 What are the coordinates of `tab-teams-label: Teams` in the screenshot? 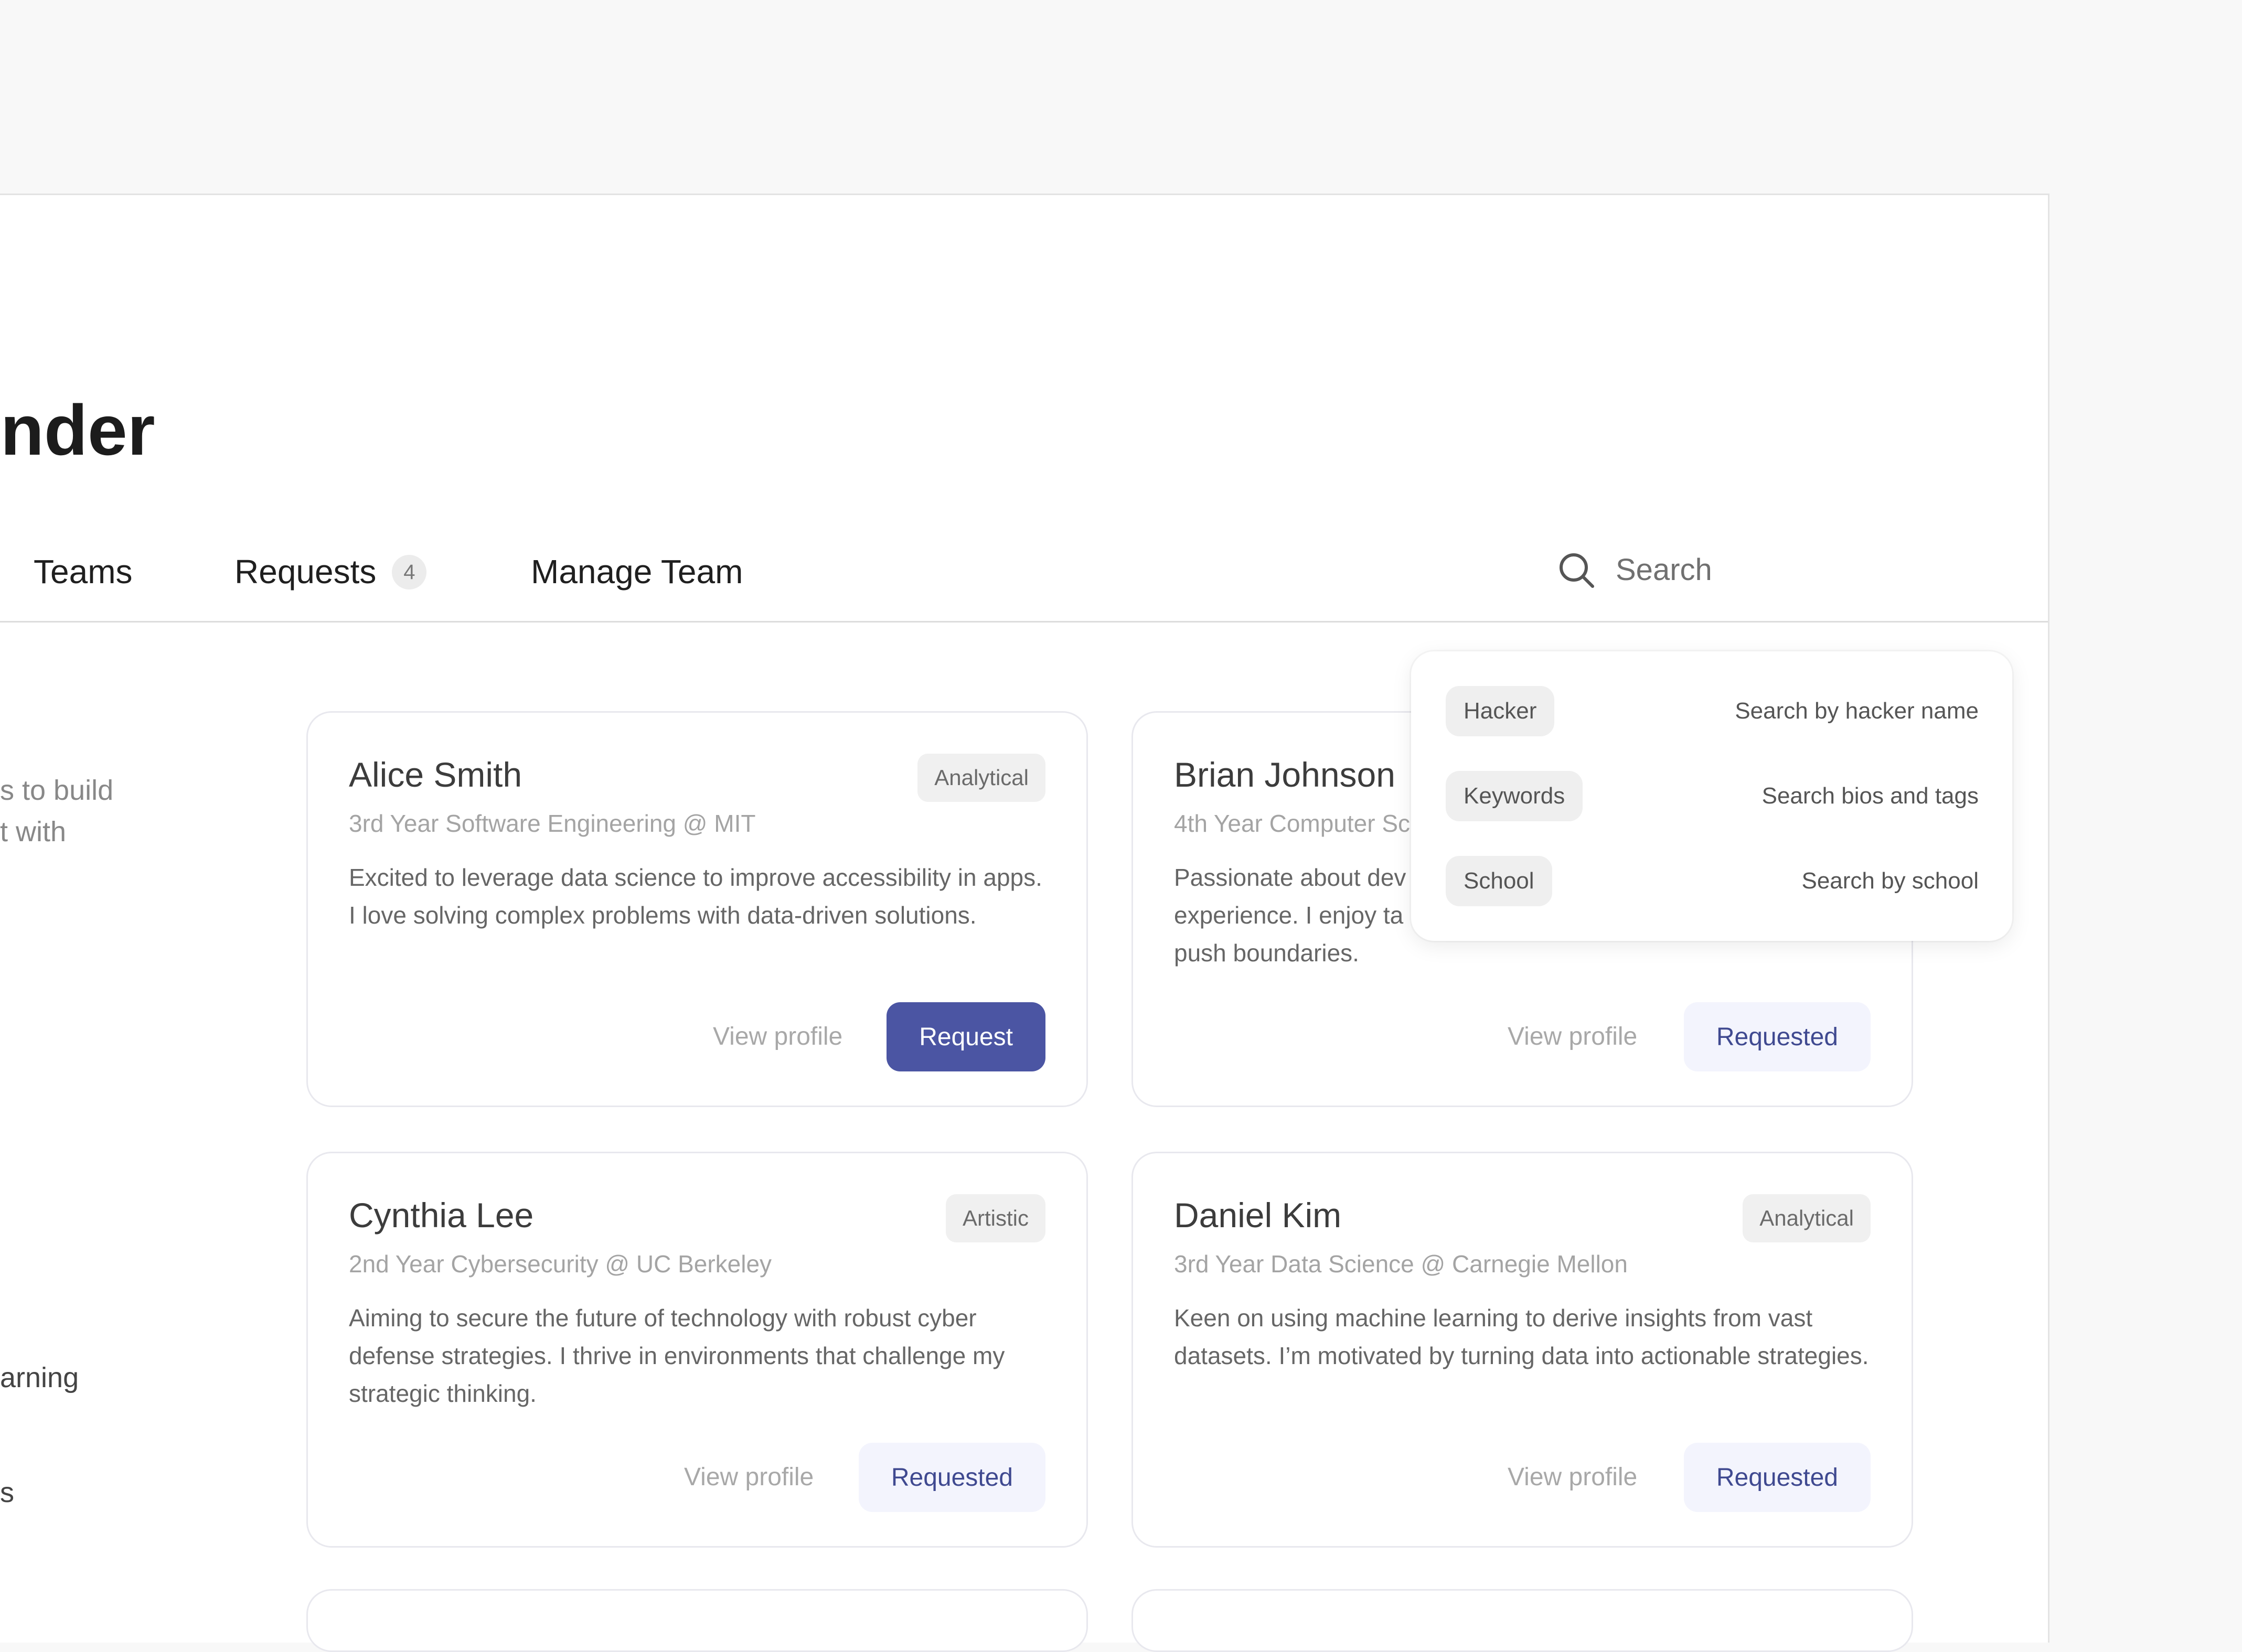 It's located at (83, 572).